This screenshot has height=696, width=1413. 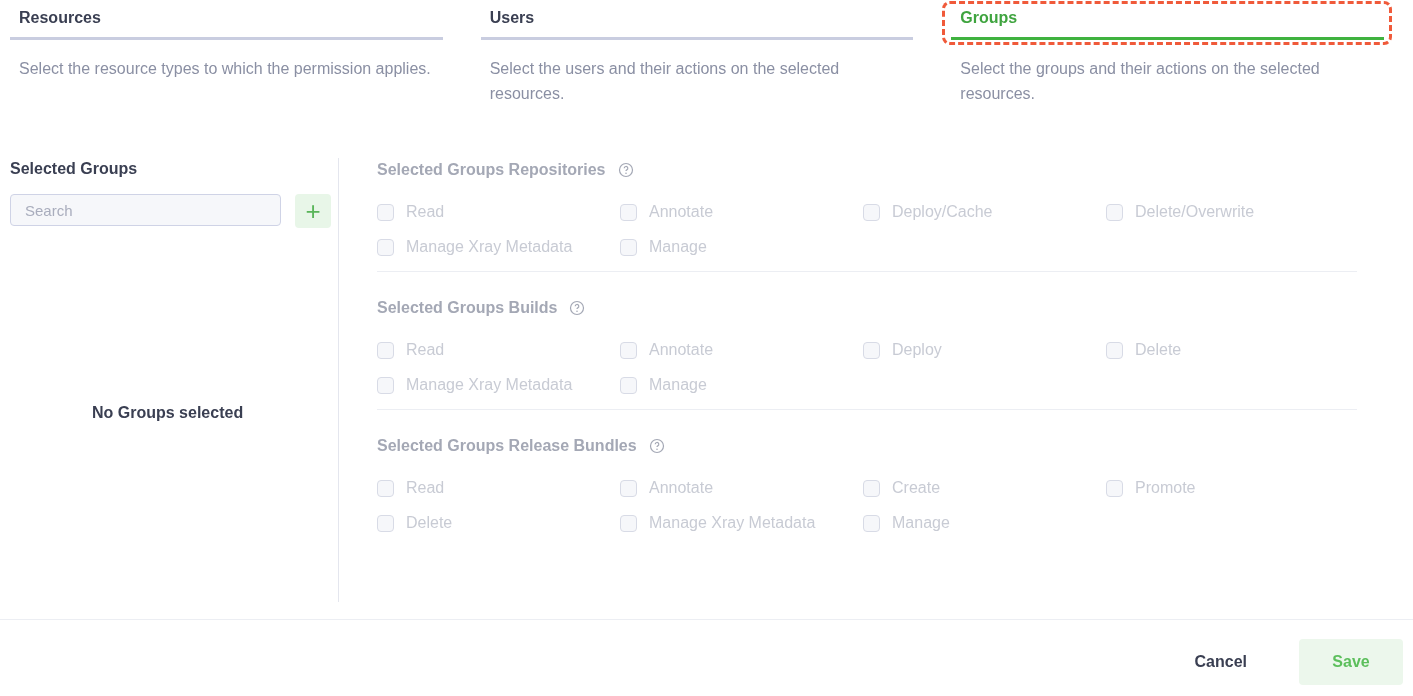 I want to click on section-title: Selected Groups Builds, so click(x=467, y=308).